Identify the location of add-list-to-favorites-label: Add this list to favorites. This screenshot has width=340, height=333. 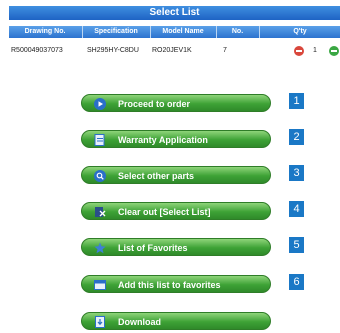
(169, 285).